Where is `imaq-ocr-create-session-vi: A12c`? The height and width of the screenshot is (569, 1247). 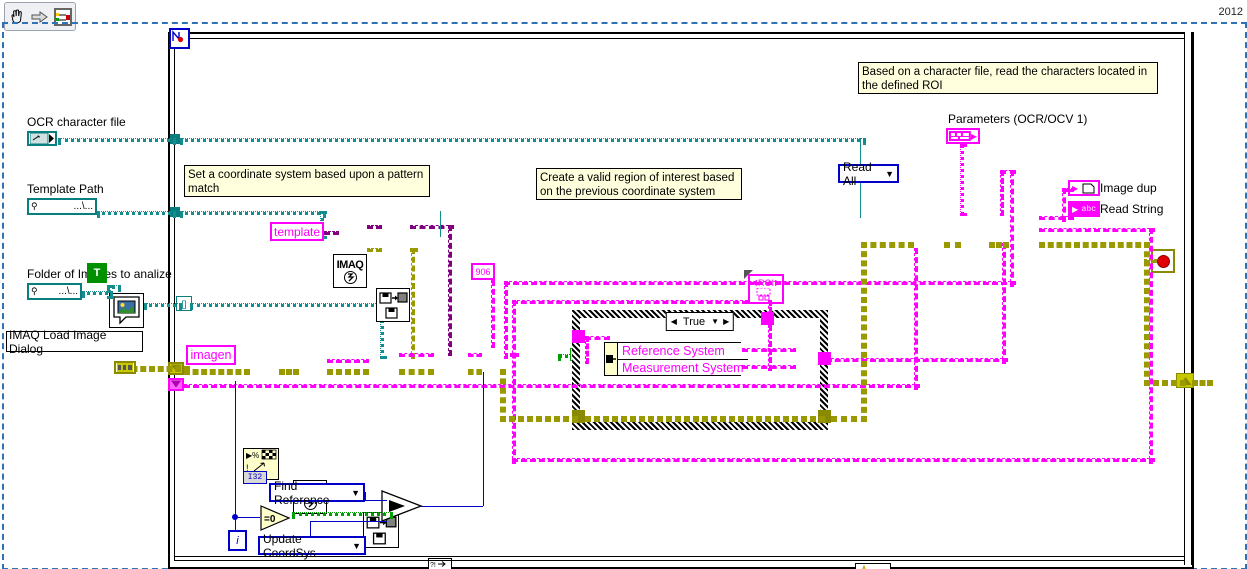
imaq-ocr-create-session-vi: A12c is located at coordinates (873, 566).